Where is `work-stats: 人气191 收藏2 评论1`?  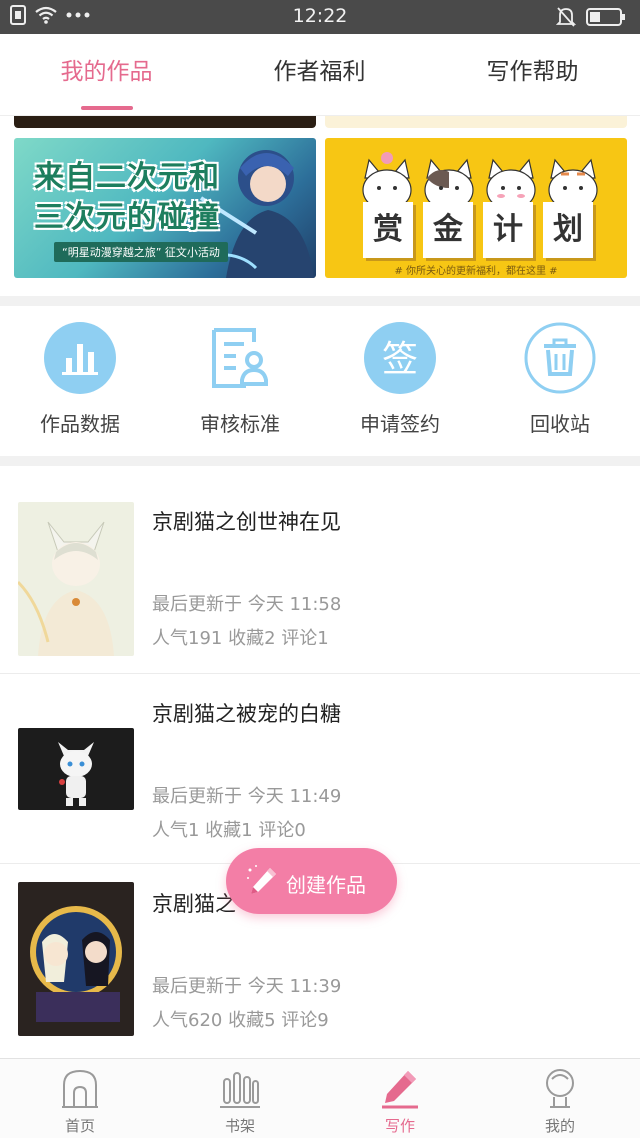
work-stats: 人气191 收藏2 评论1 is located at coordinates (240, 638).